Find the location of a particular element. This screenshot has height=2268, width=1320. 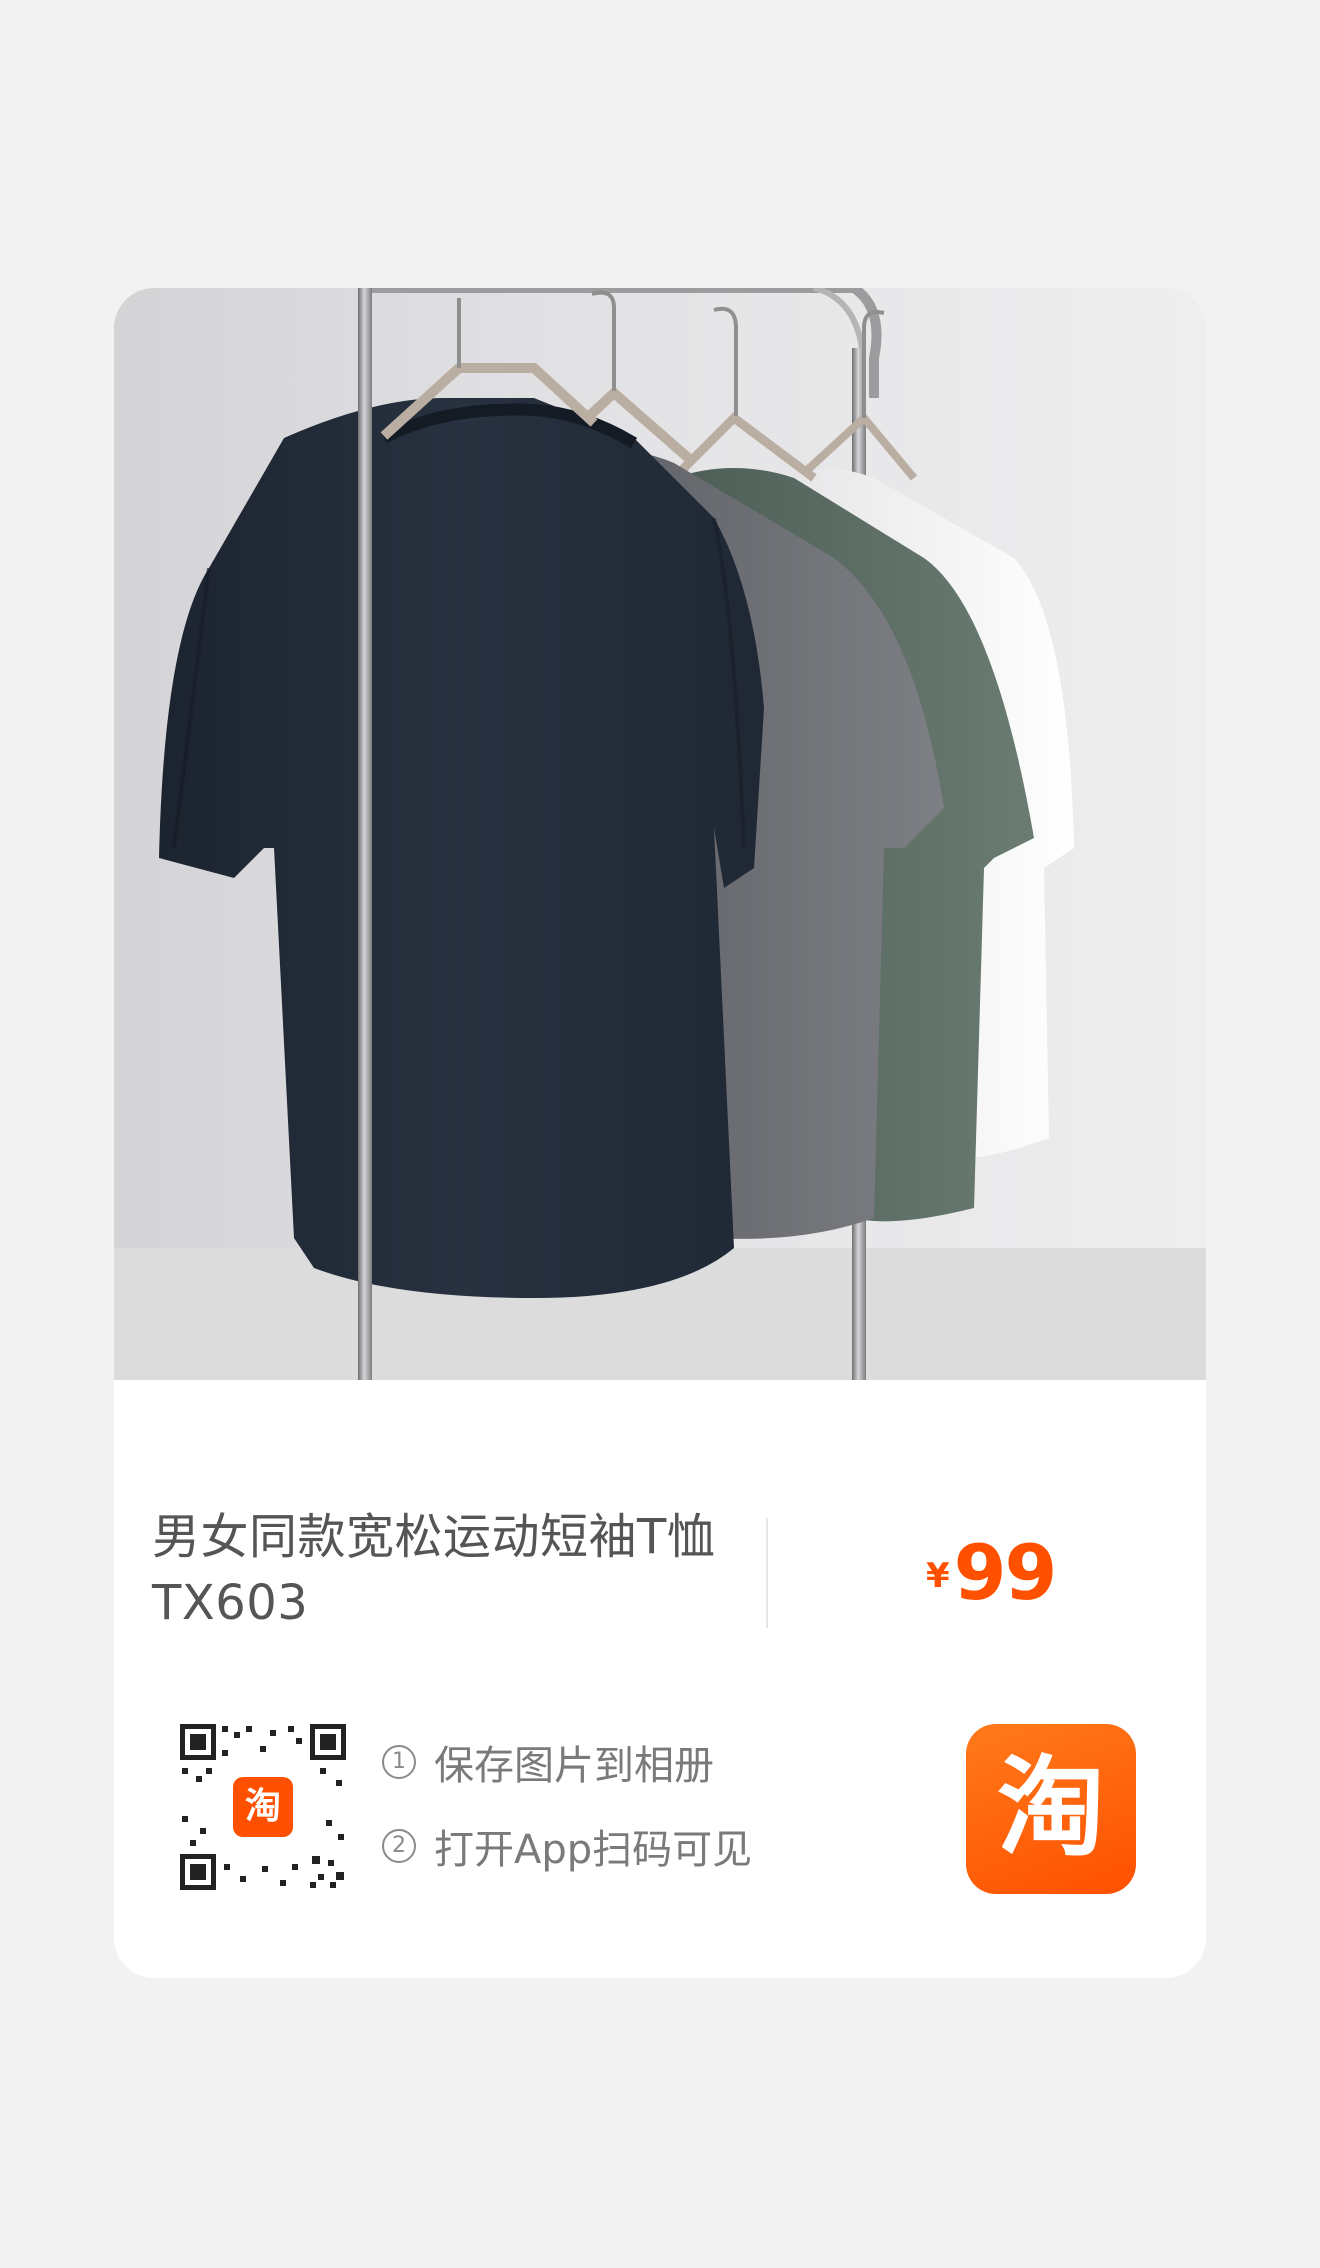

qr-badge-glyph: 淘 is located at coordinates (262, 1806).